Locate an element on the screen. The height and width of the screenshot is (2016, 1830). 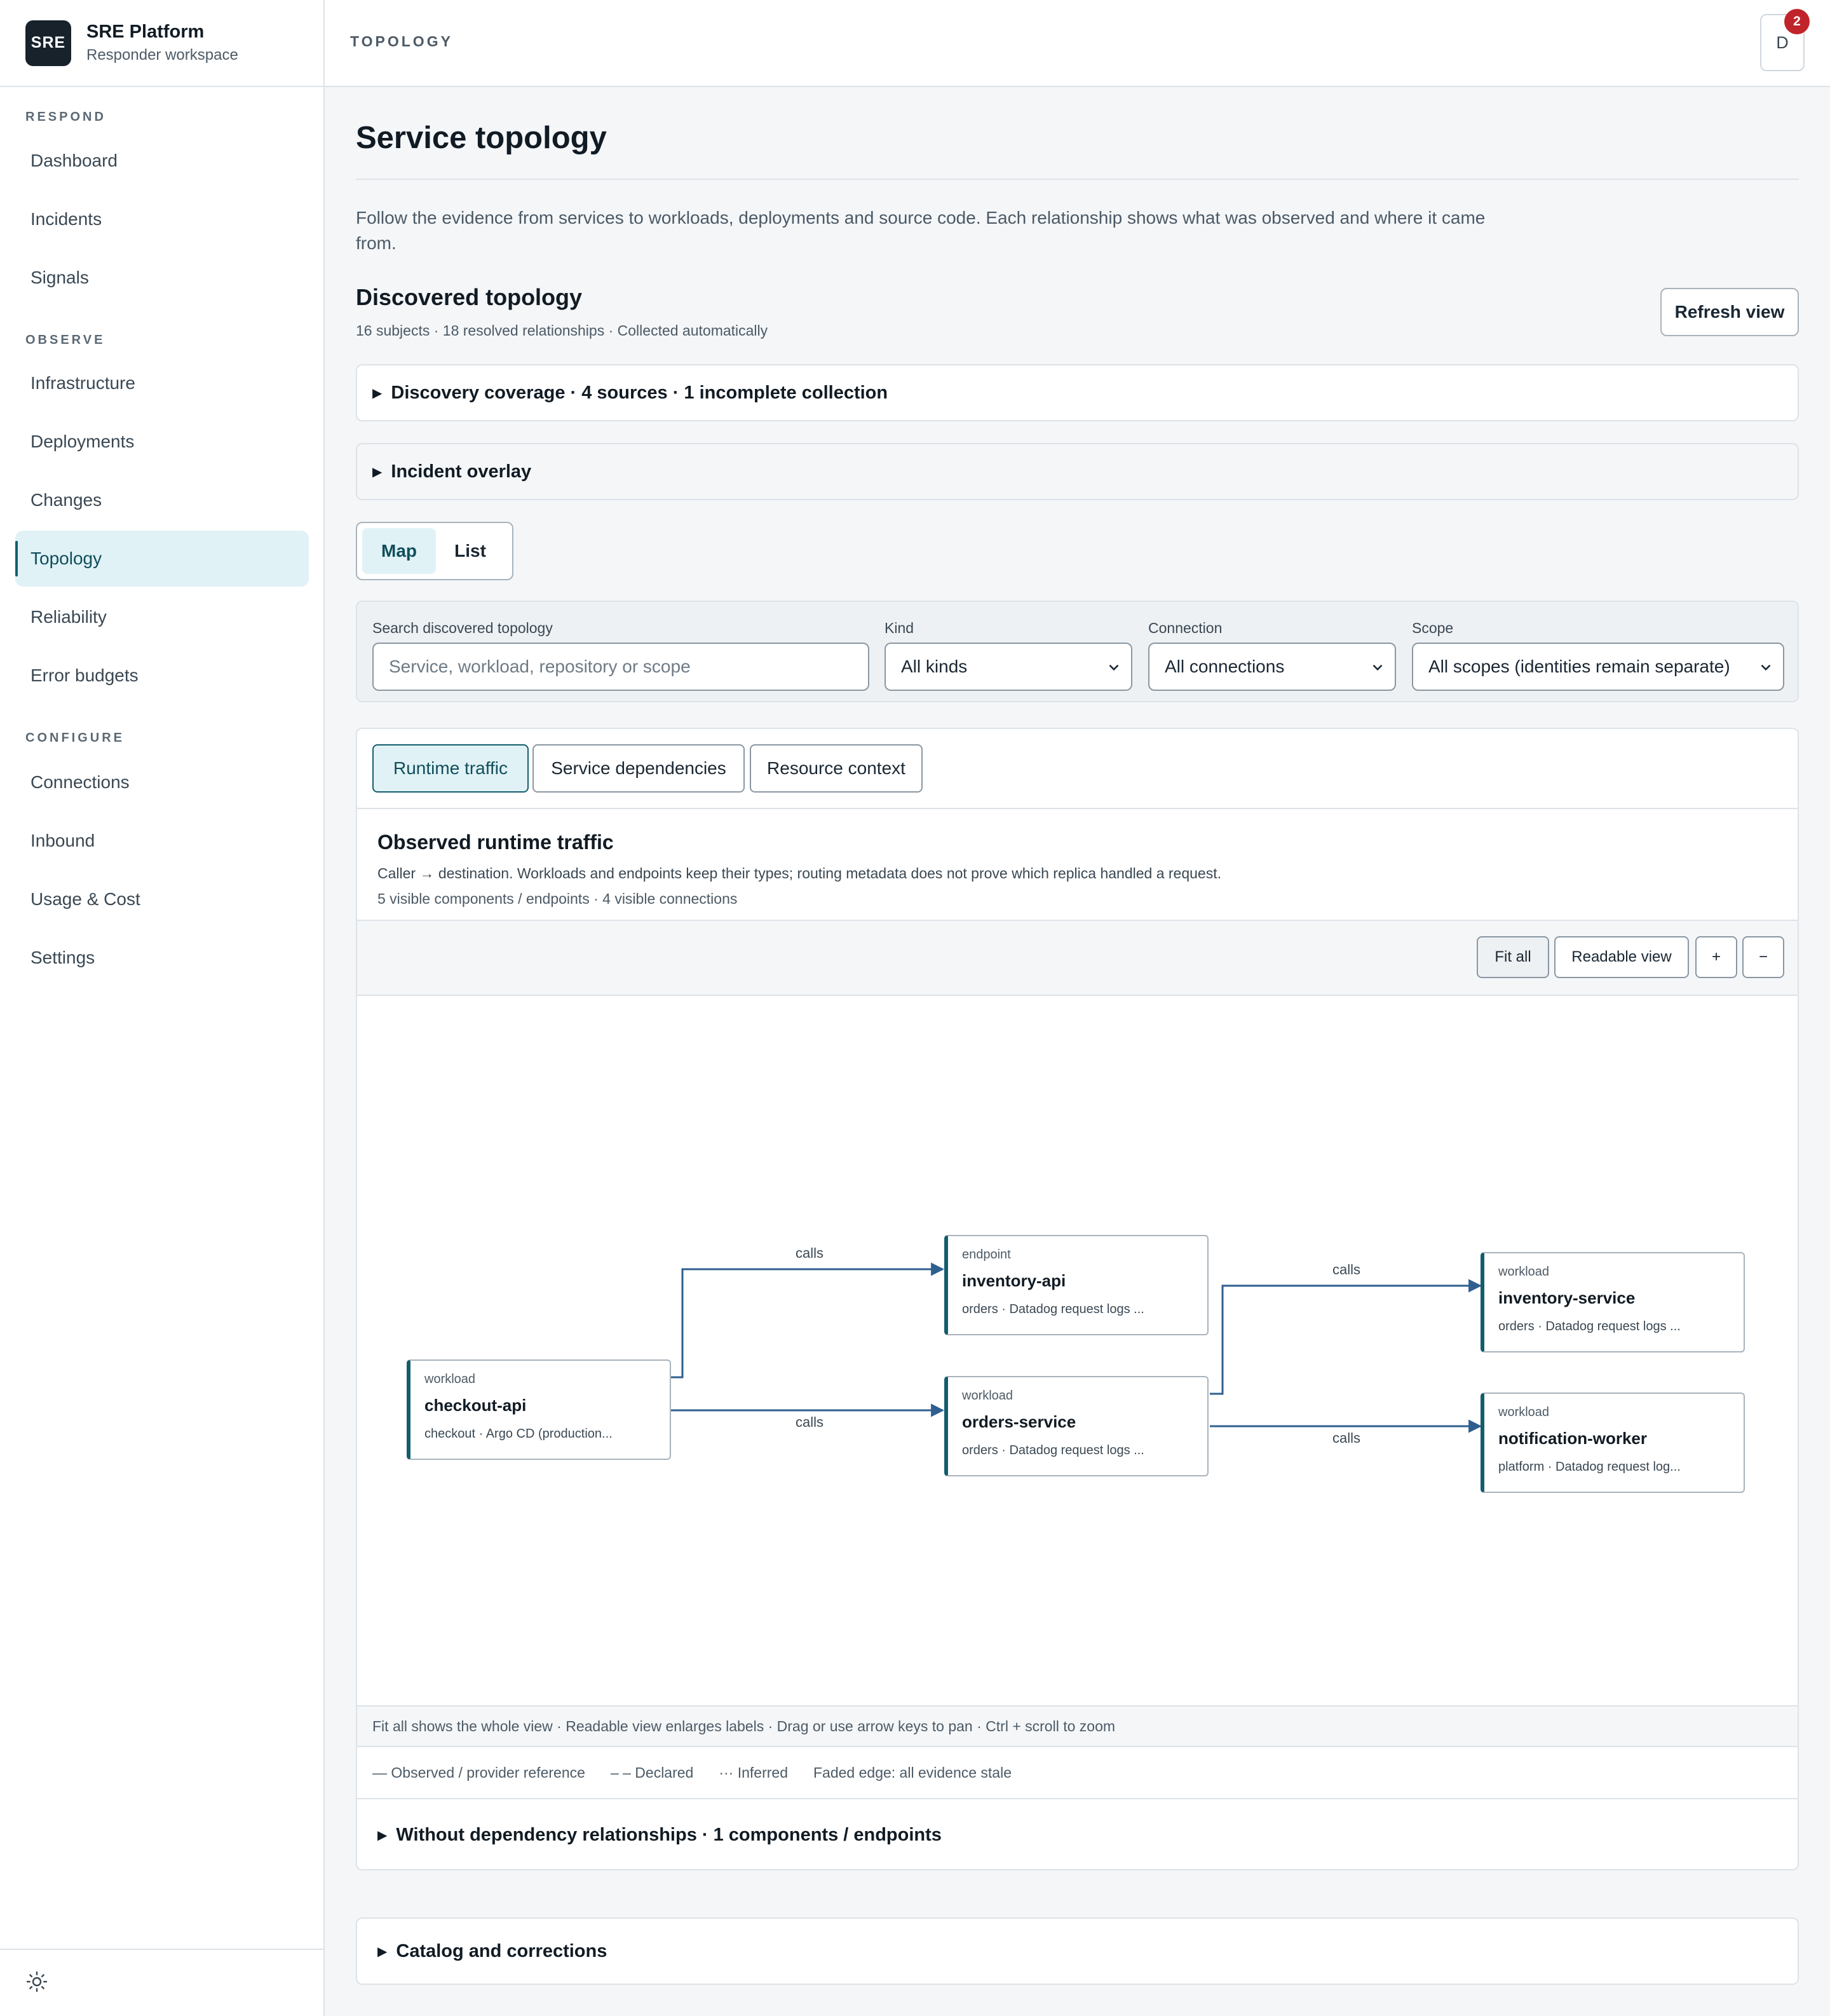
sidebar-item-signals: Signals is located at coordinates (162, 278).